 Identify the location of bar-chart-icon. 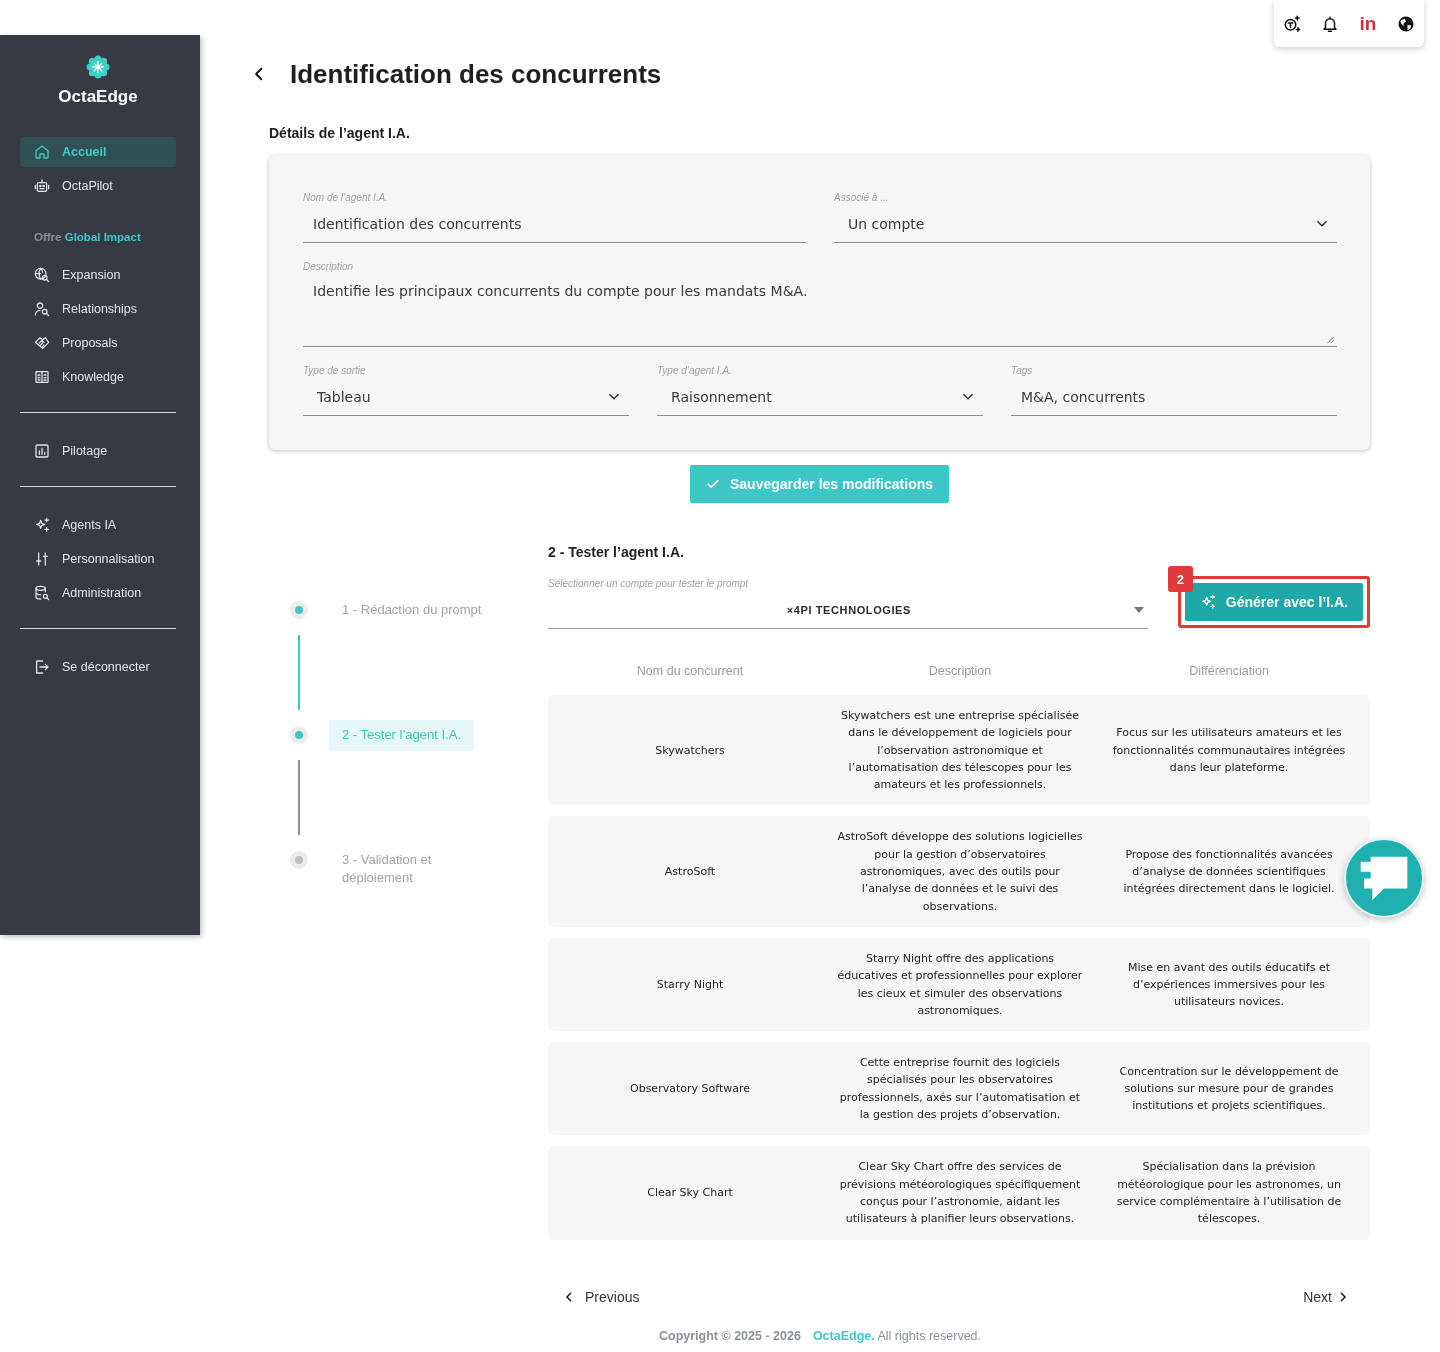
(42, 451).